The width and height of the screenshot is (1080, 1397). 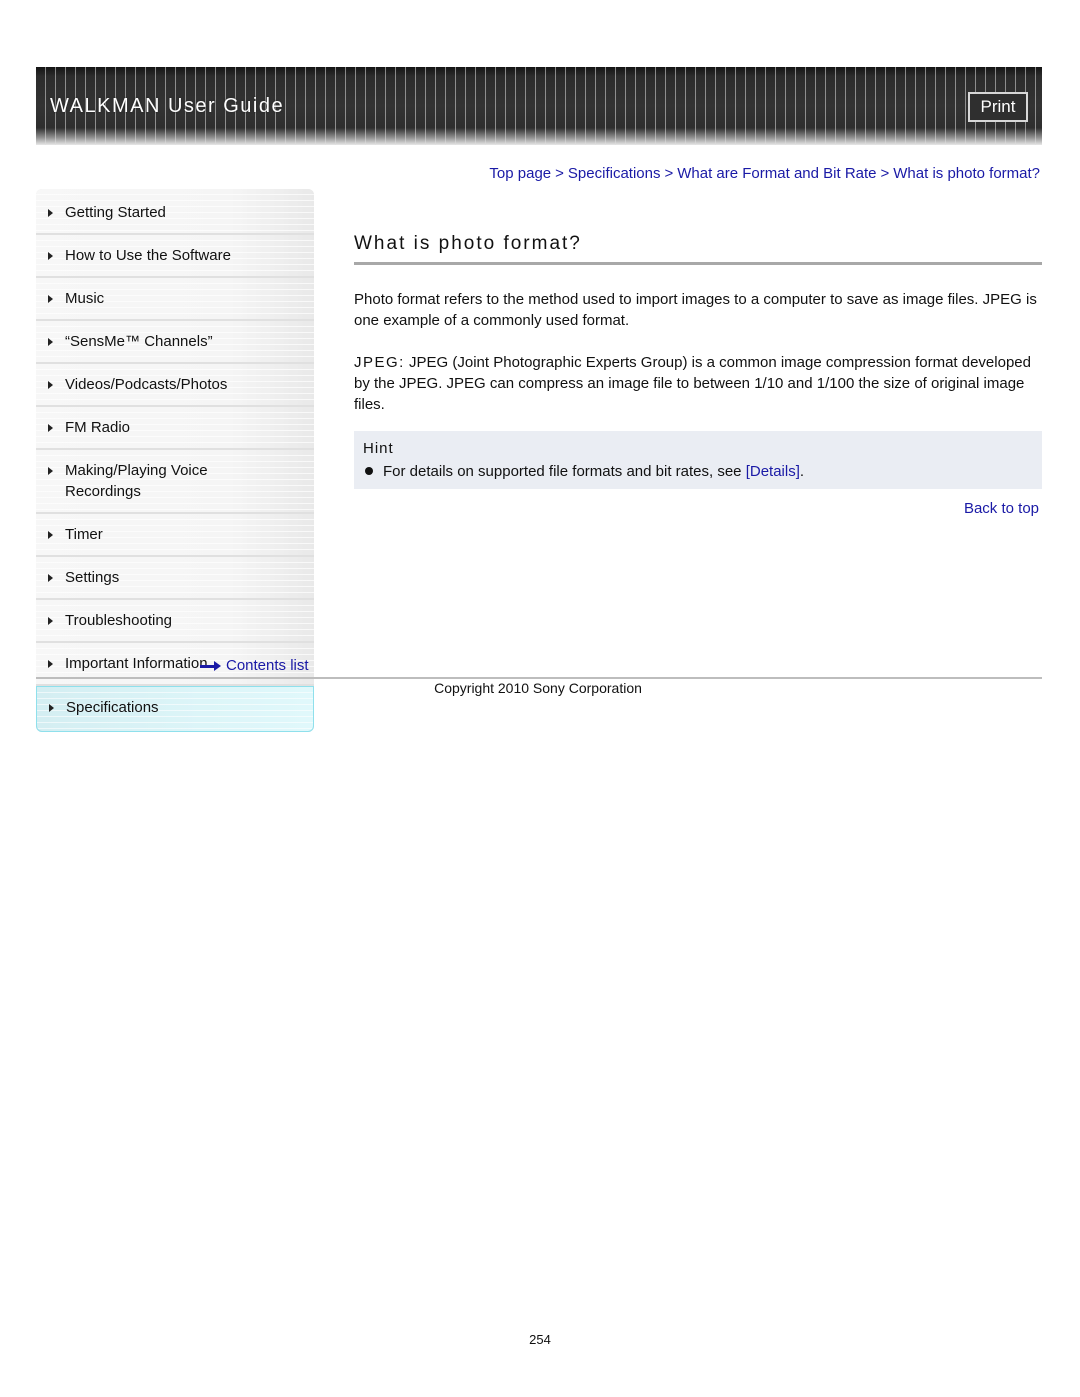 I want to click on sidebar-item-label: Videos/Podcasts/Photos, so click(x=146, y=384).